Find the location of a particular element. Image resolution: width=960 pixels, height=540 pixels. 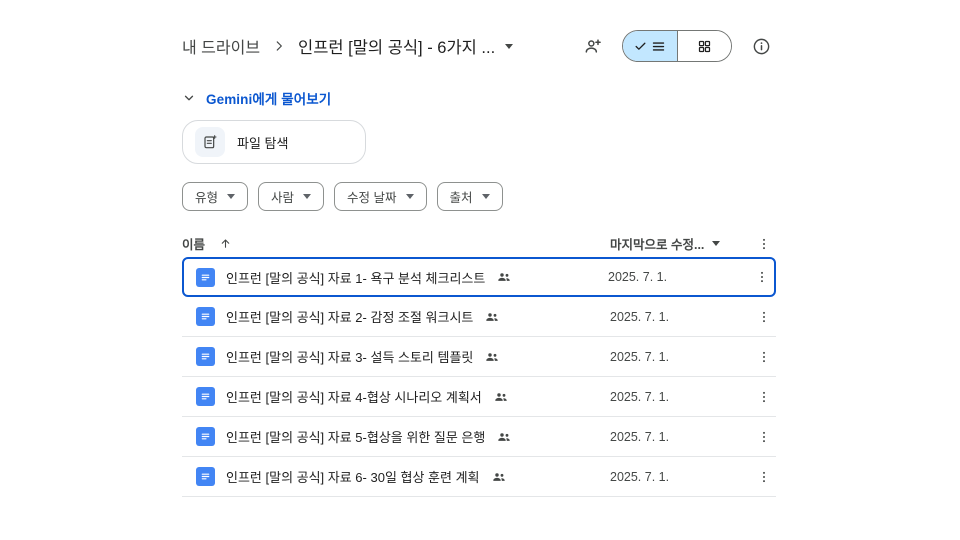

sort-by-name: 이름 is located at coordinates (396, 243).